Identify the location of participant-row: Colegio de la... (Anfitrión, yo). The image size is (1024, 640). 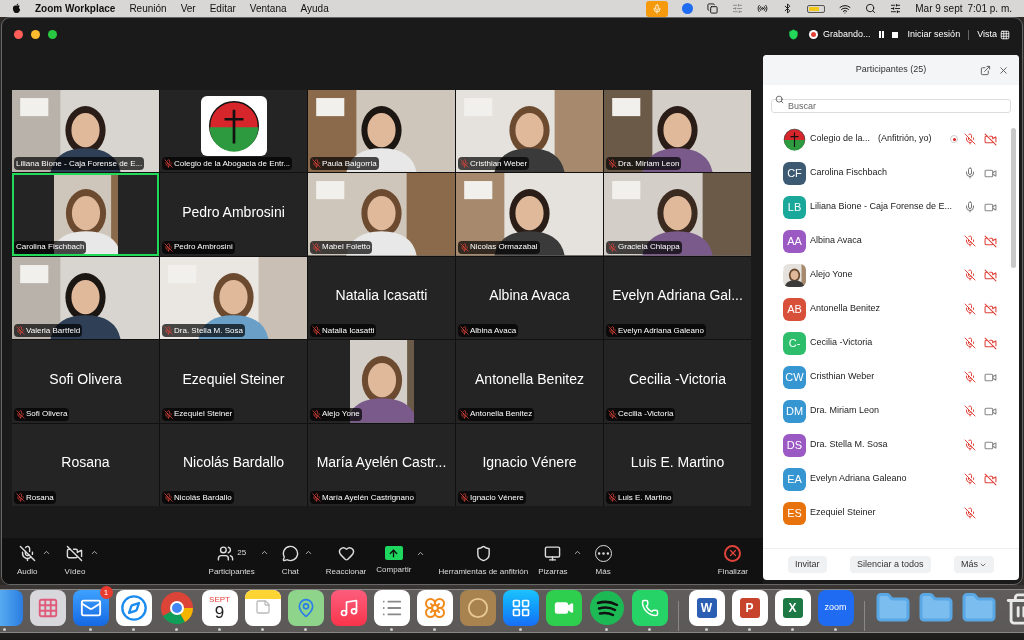
(891, 139).